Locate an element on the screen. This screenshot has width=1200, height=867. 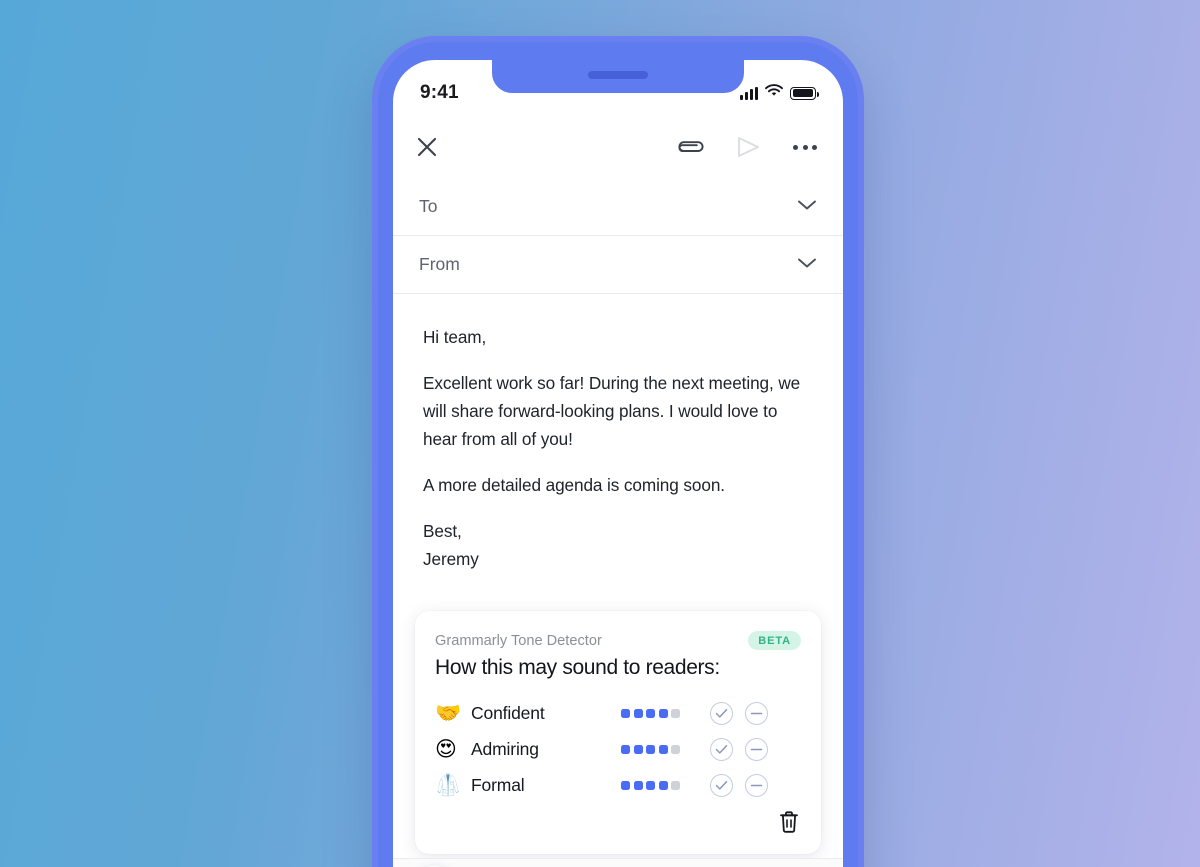
bottom-status-bar: ABC No critical issues found is located at coordinates (618, 862).